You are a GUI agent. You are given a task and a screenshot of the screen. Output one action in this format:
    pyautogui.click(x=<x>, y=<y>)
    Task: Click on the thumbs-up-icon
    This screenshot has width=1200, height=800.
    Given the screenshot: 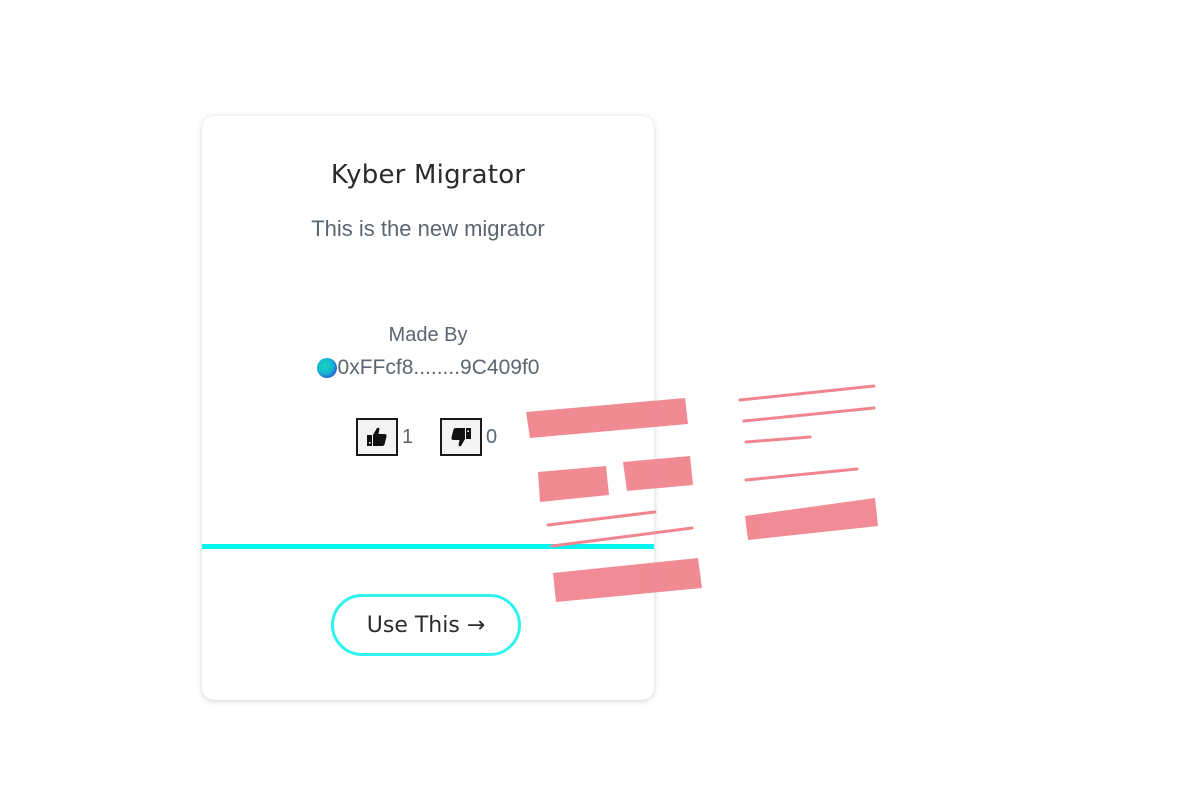 What is the action you would take?
    pyautogui.click(x=377, y=436)
    